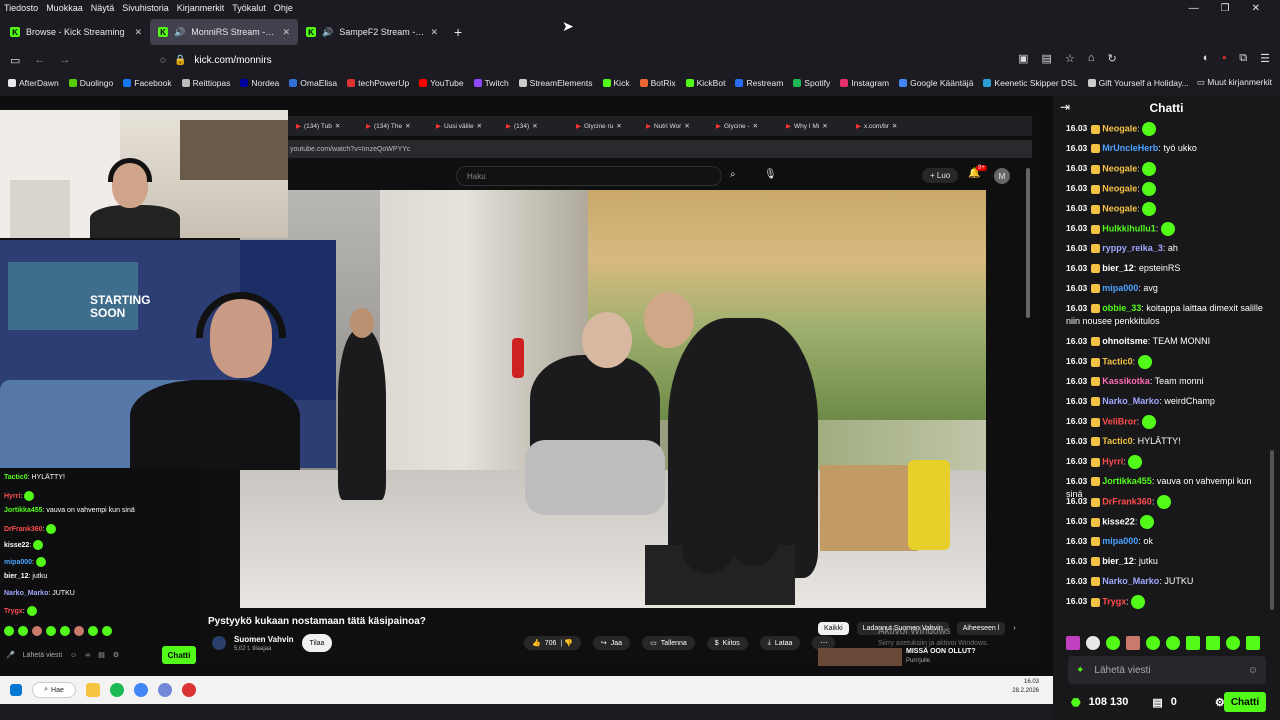 Image resolution: width=1280 pixels, height=720 pixels. What do you see at coordinates (1272, 530) in the screenshot?
I see `chat-scrollbar` at bounding box center [1272, 530].